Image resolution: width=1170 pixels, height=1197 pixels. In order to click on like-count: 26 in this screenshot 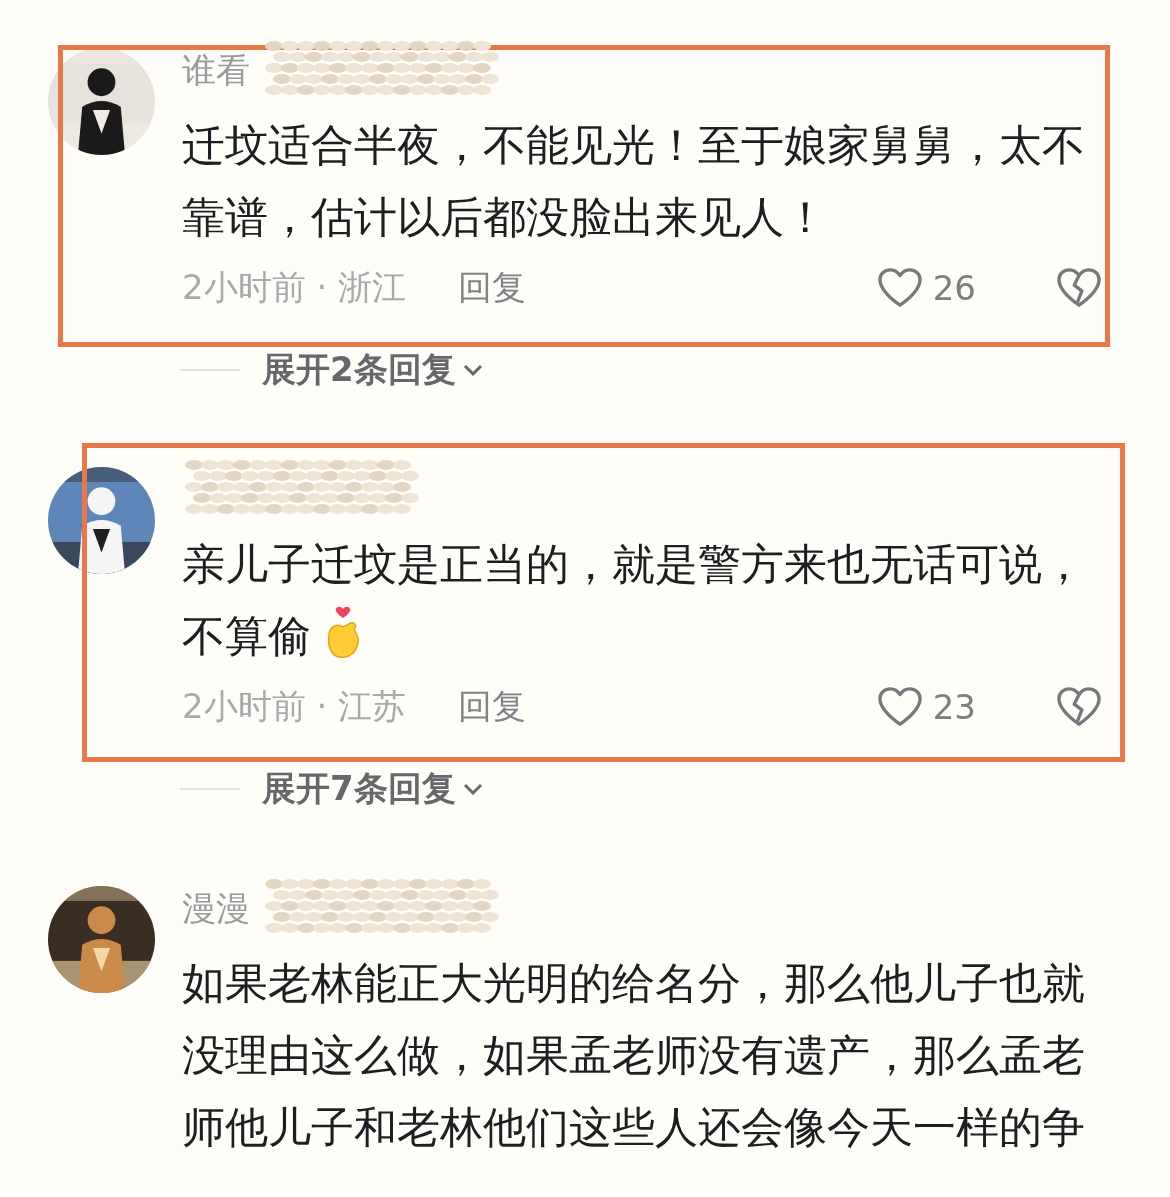, I will do `click(954, 288)`.